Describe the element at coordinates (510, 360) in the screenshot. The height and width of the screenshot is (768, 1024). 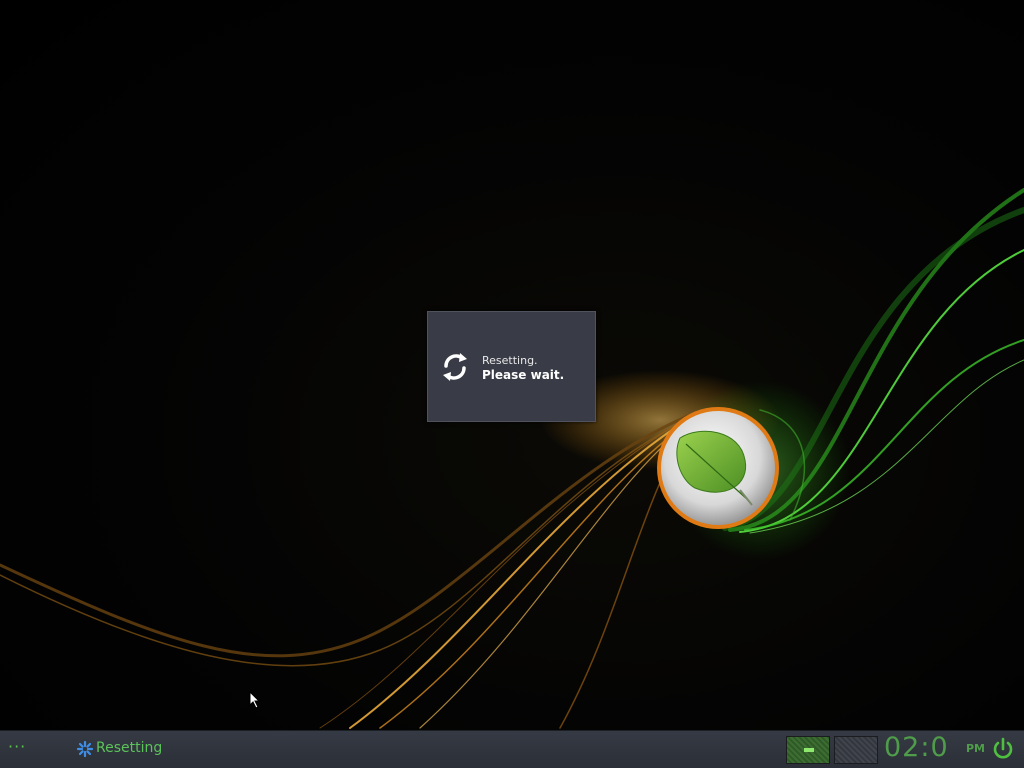
I see `dialog-status-text: Resetting.` at that location.